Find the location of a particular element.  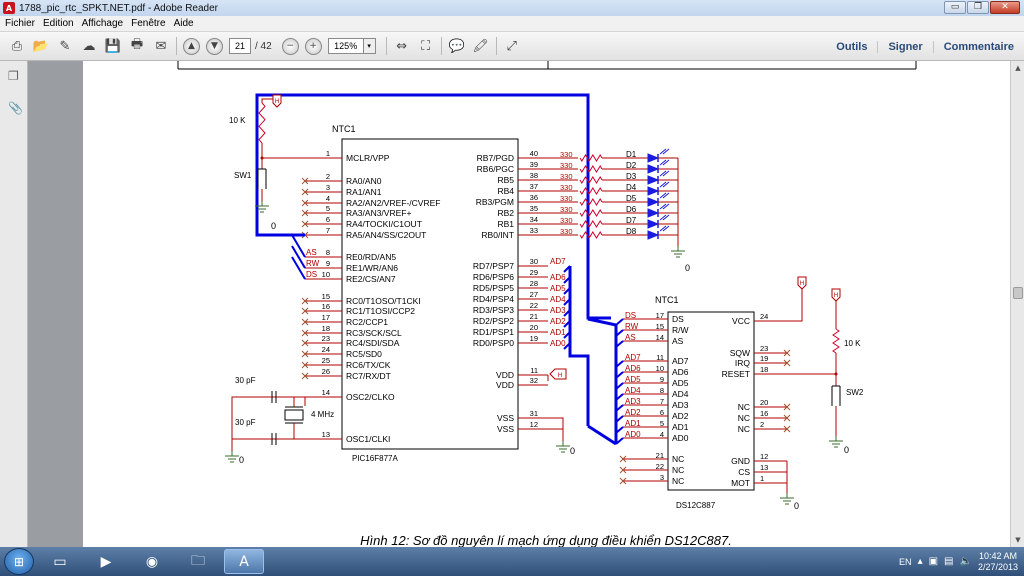

clock: 10:42 AM 2/27/2013 is located at coordinates (998, 562).